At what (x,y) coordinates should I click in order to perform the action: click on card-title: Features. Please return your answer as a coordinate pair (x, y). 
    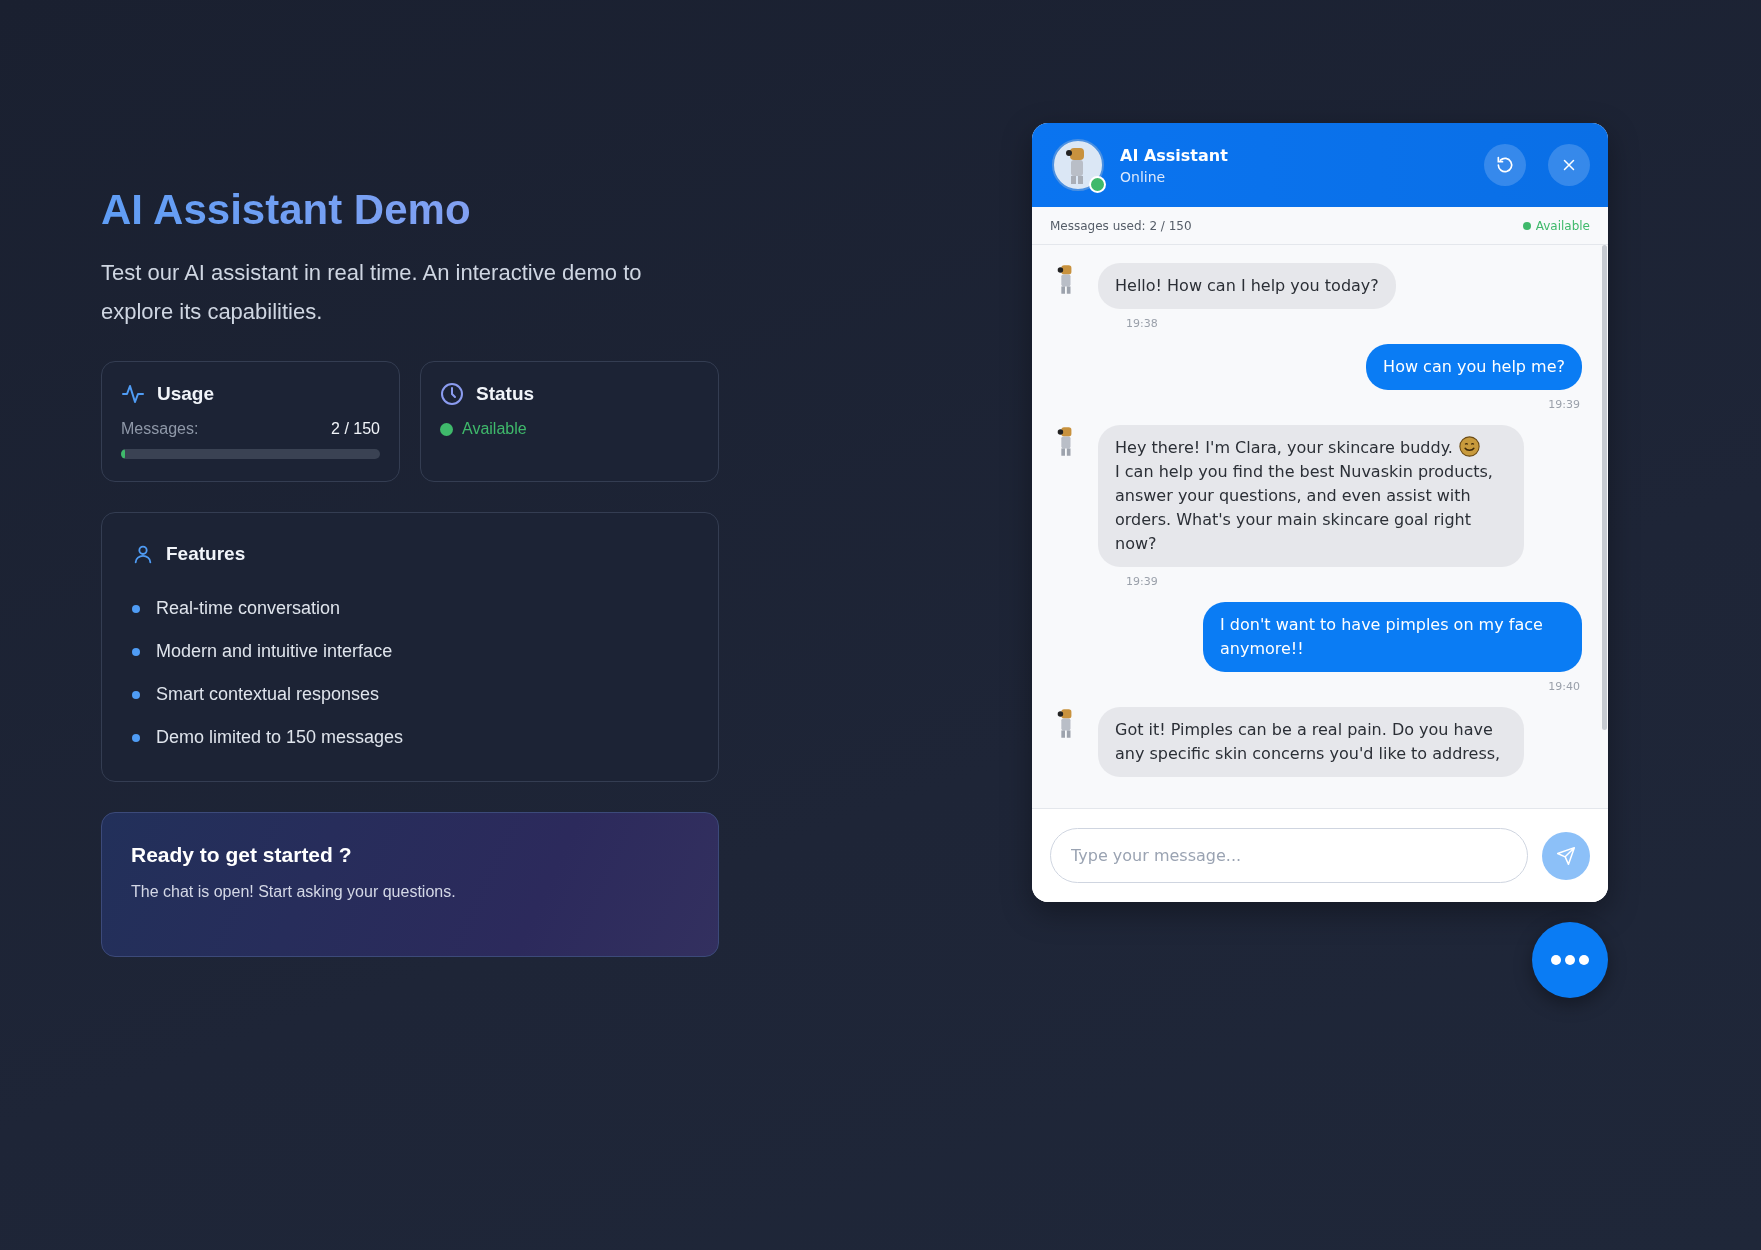
    Looking at the image, I should click on (206, 554).